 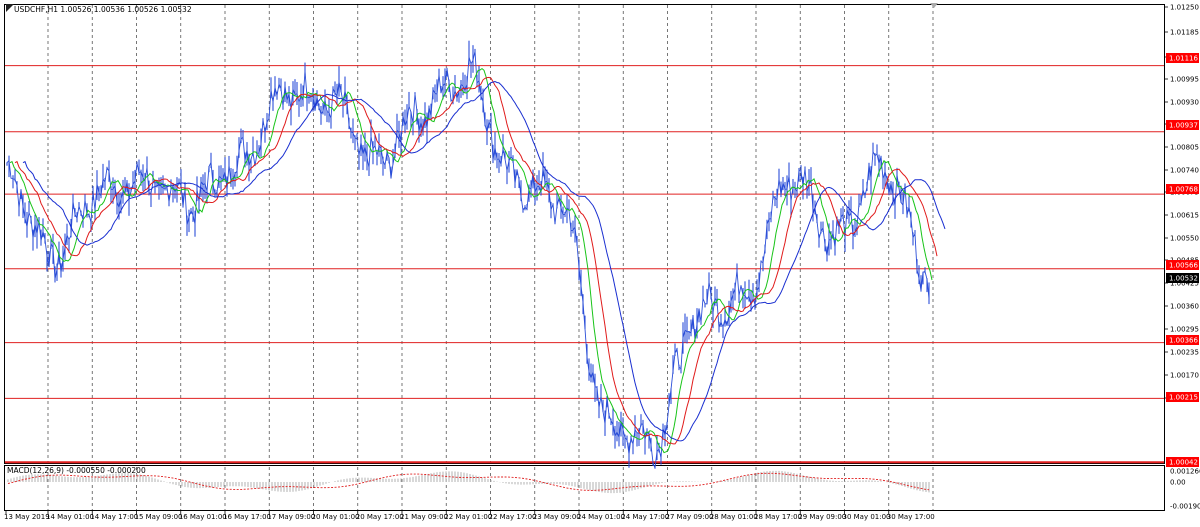 I want to click on level-price-tag-label: 1.00366, so click(x=1183, y=341).